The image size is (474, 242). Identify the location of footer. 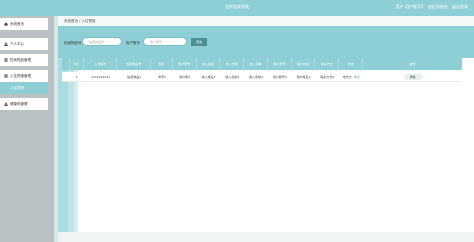
(266, 237).